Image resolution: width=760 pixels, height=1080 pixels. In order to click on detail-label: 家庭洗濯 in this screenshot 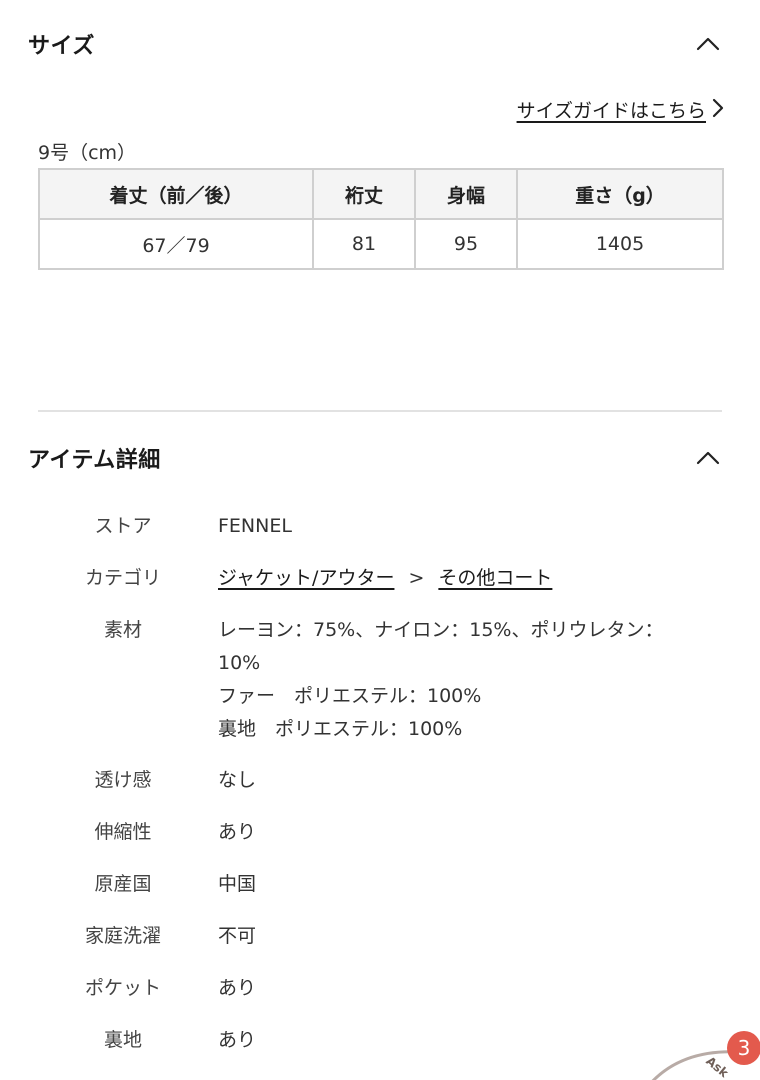, I will do `click(122, 936)`.